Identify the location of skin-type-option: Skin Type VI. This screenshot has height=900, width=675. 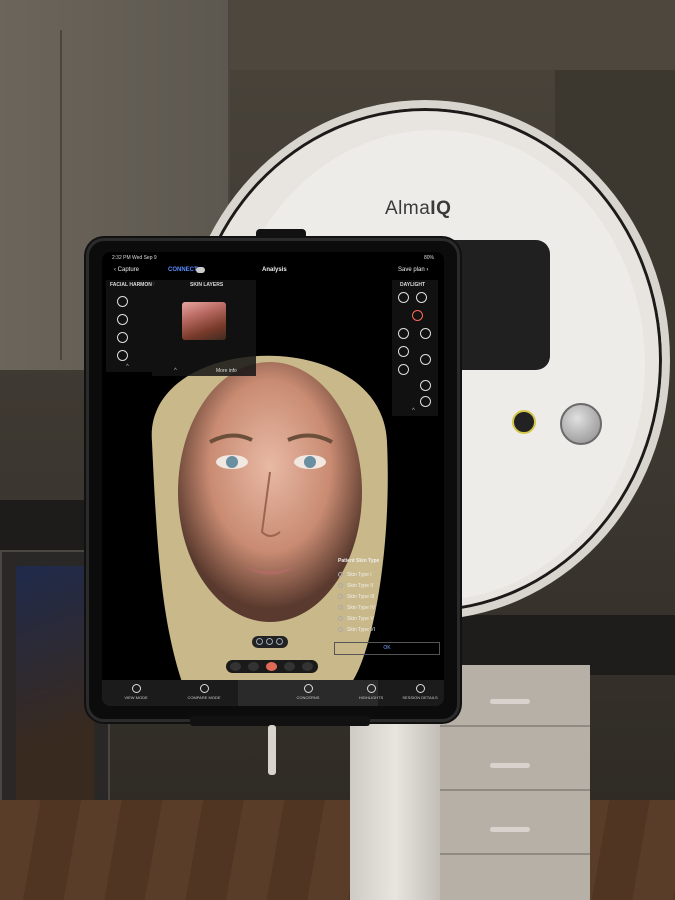
(356, 630).